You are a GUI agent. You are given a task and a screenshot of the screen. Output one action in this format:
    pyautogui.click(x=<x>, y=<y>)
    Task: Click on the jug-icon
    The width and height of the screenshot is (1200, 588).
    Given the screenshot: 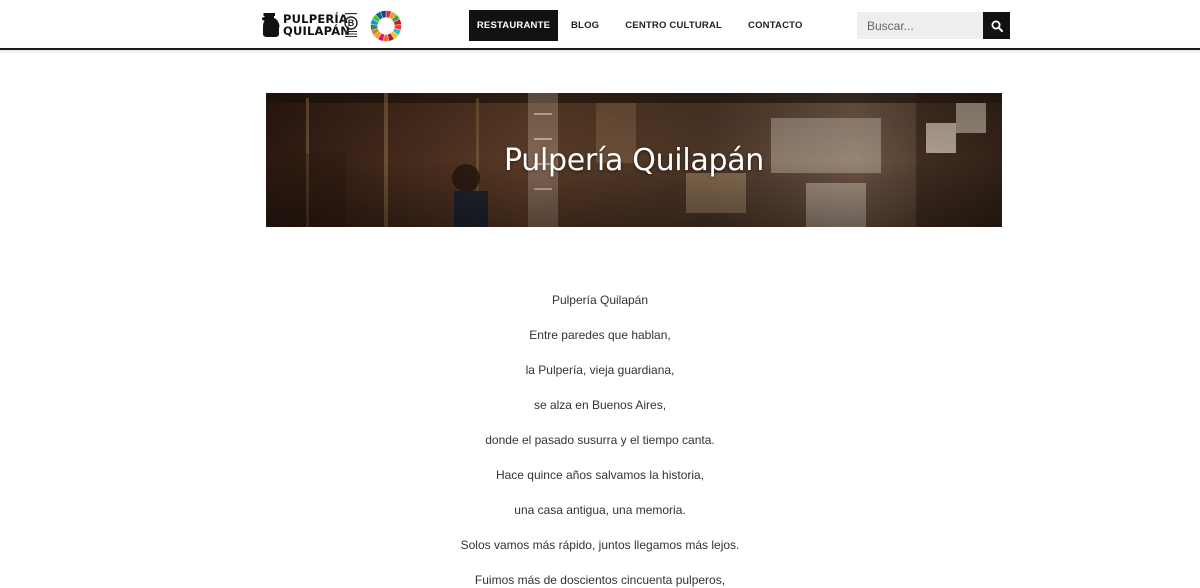 What is the action you would take?
    pyautogui.click(x=271, y=25)
    